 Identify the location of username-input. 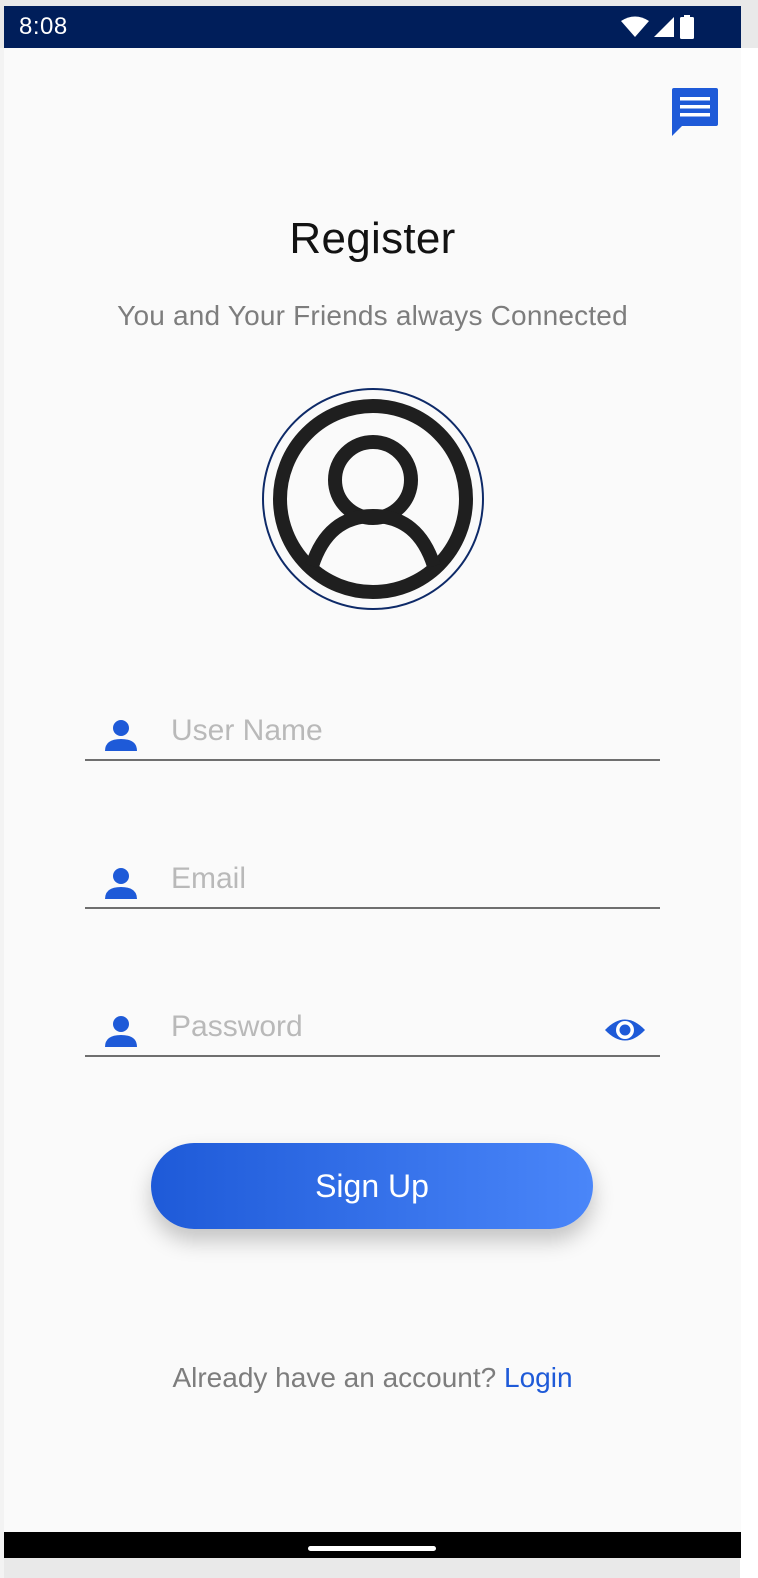
(381, 731).